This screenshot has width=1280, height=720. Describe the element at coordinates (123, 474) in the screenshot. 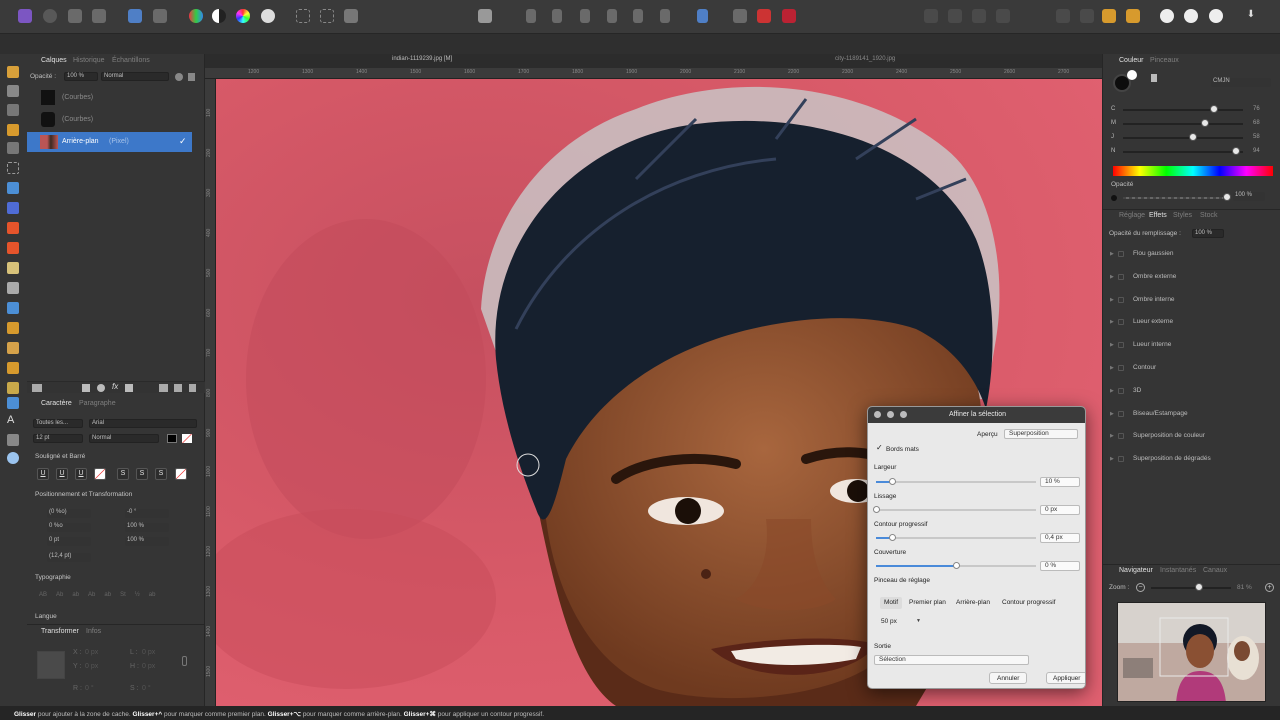

I see `strike-single-button: S` at that location.